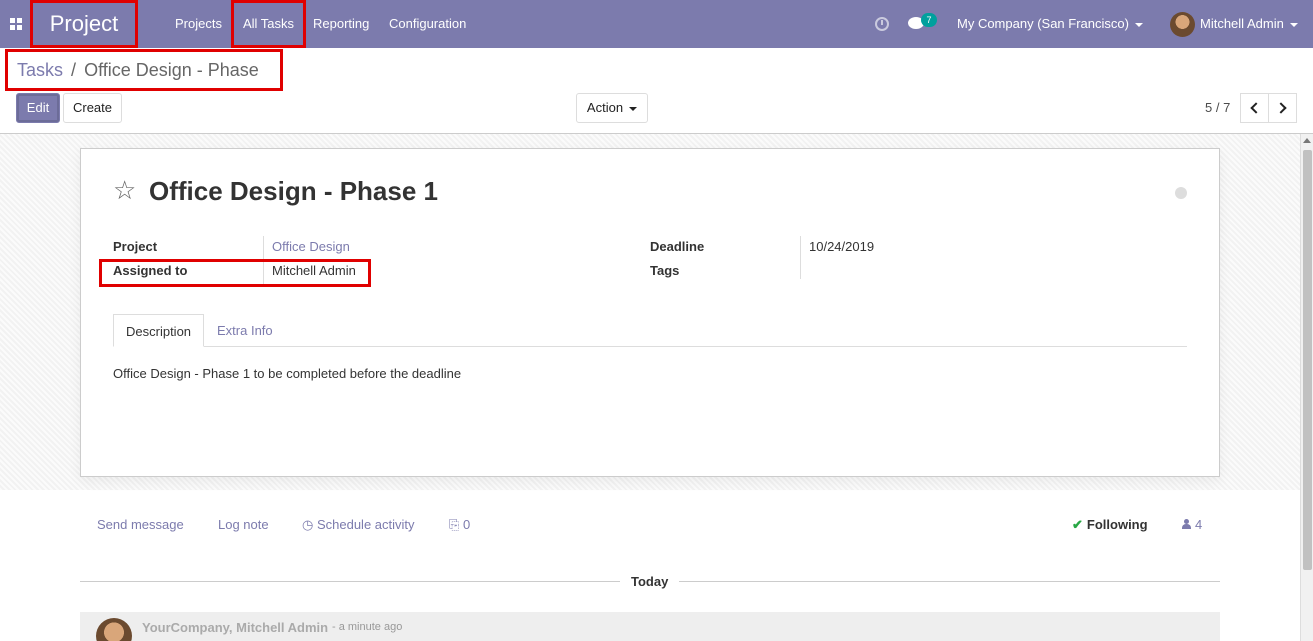 The height and width of the screenshot is (641, 1313). I want to click on breadcrumb: Tasks / Office Design - Phase 1, so click(144, 85).